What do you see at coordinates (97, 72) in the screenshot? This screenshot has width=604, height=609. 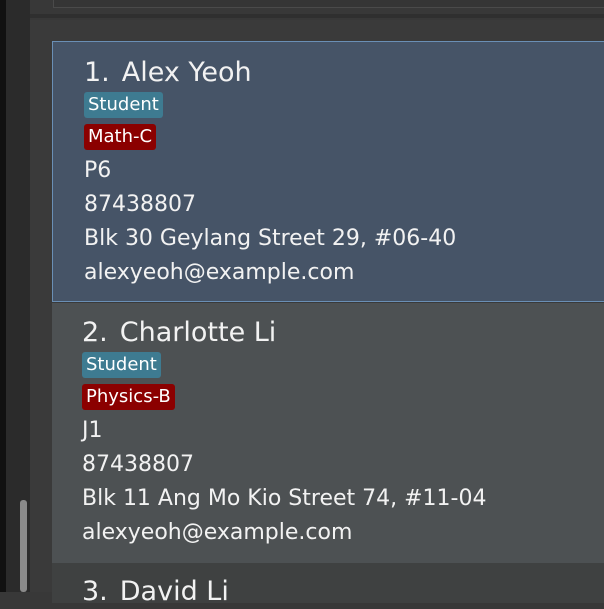 I see `person-index: 1.` at bounding box center [97, 72].